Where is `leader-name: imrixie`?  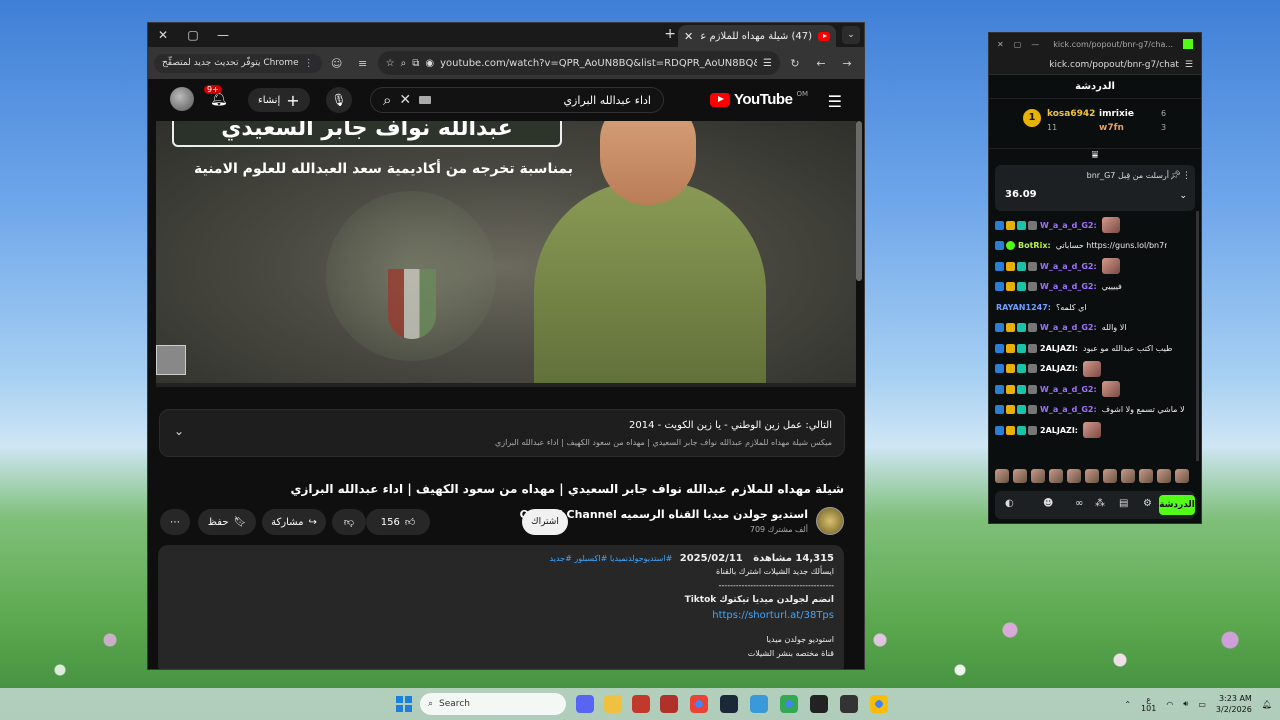 leader-name: imrixie is located at coordinates (1116, 114).